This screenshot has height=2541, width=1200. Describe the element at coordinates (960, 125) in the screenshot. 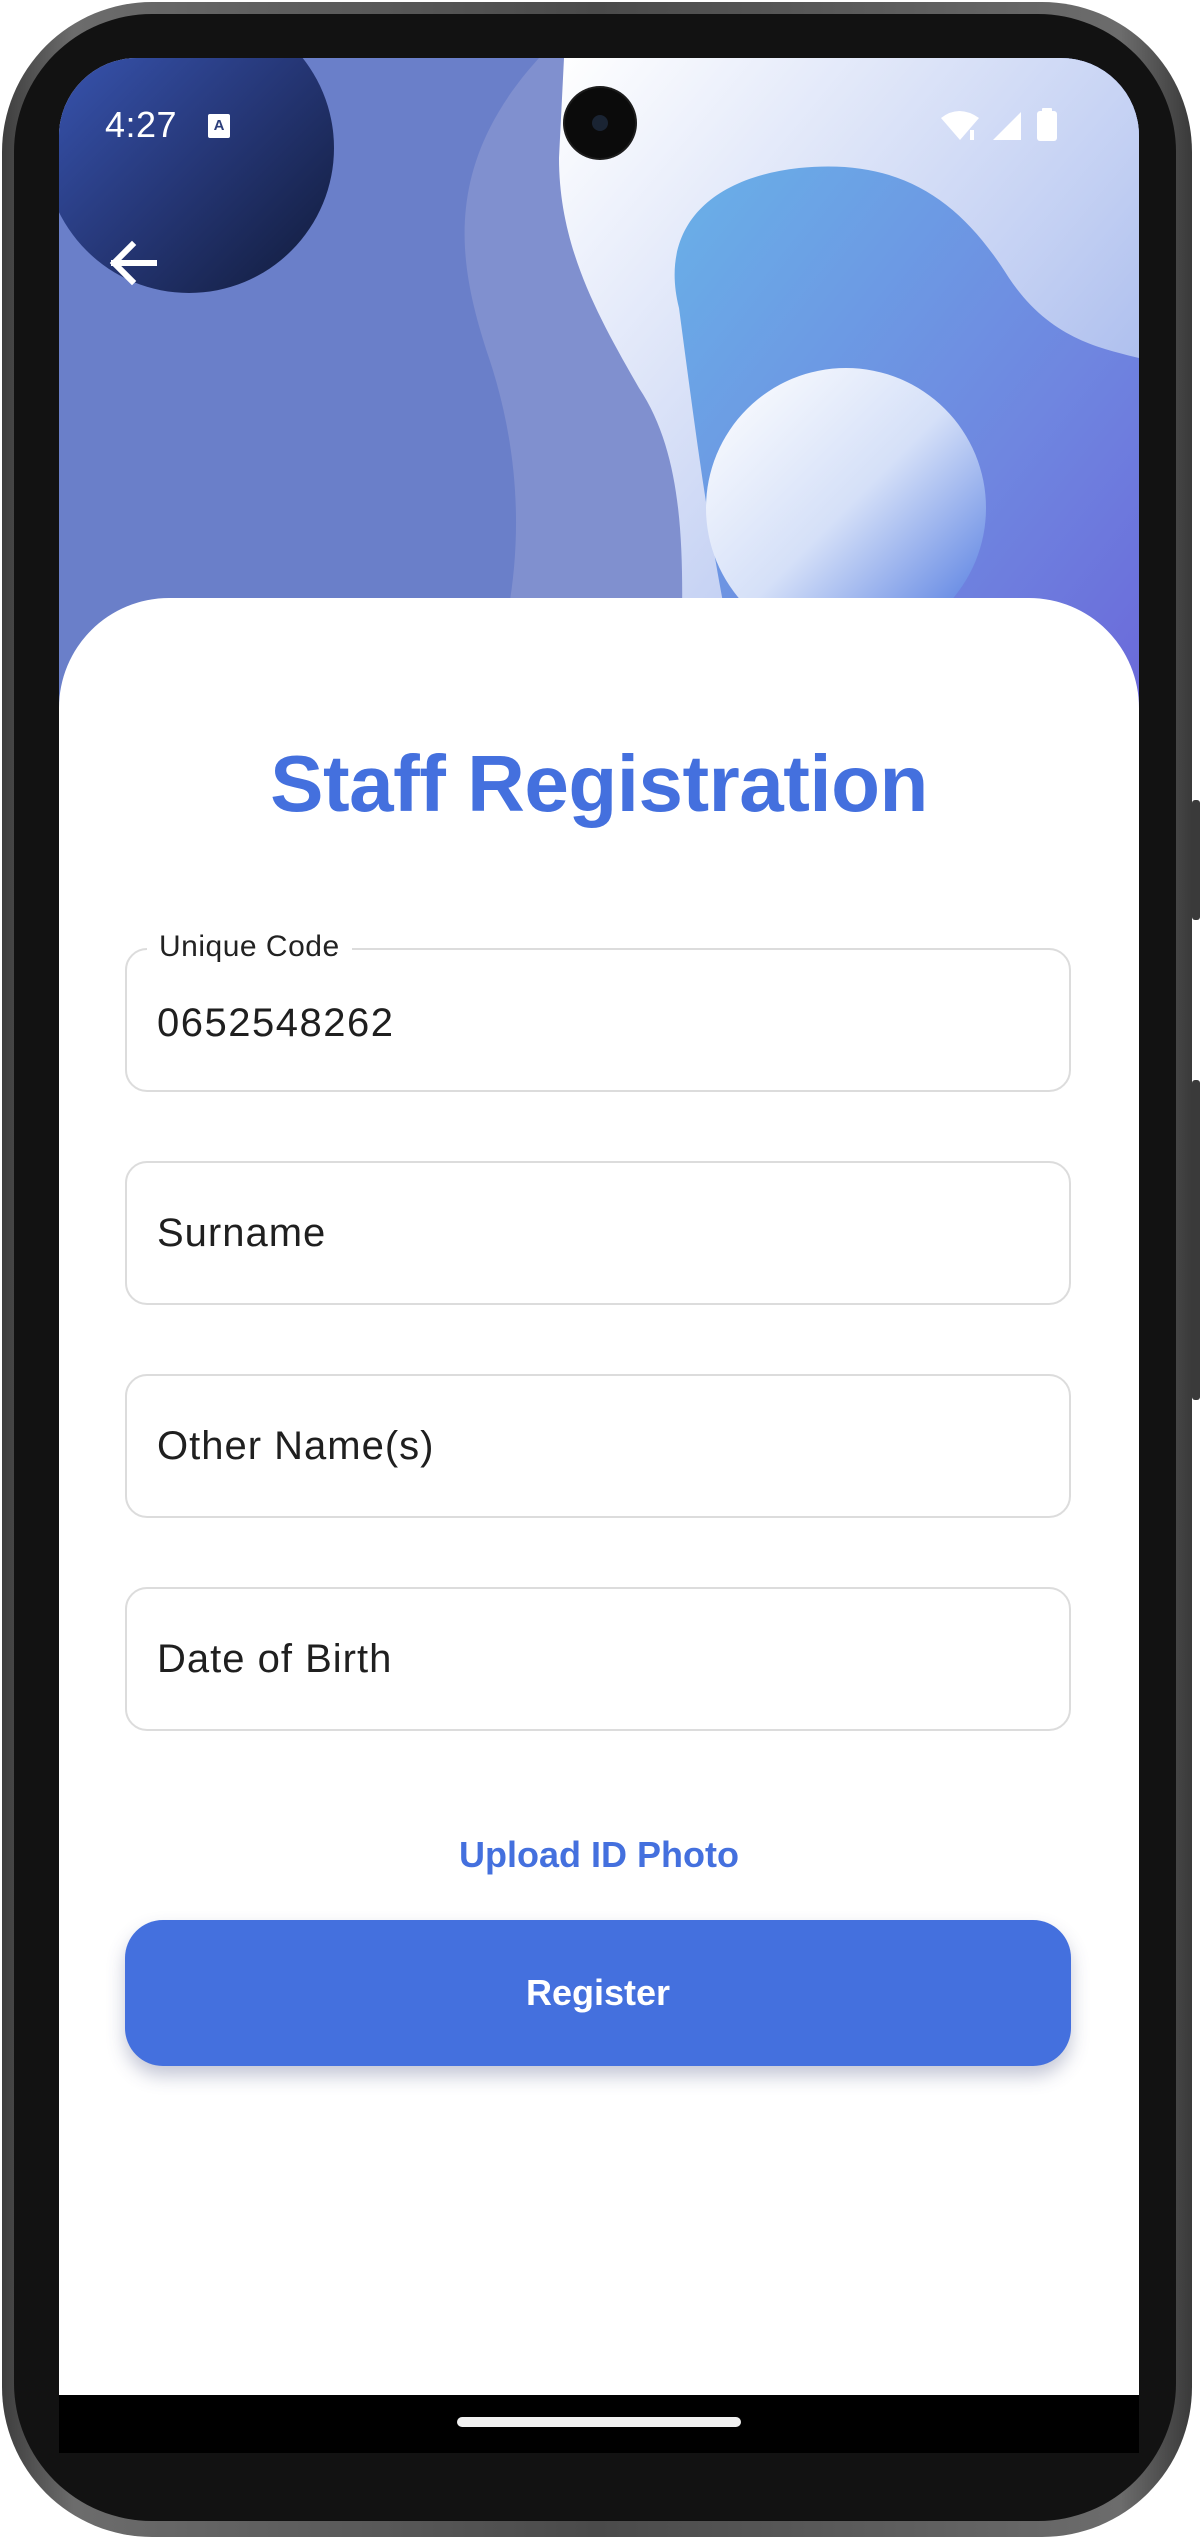

I see `wifi-icon` at that location.